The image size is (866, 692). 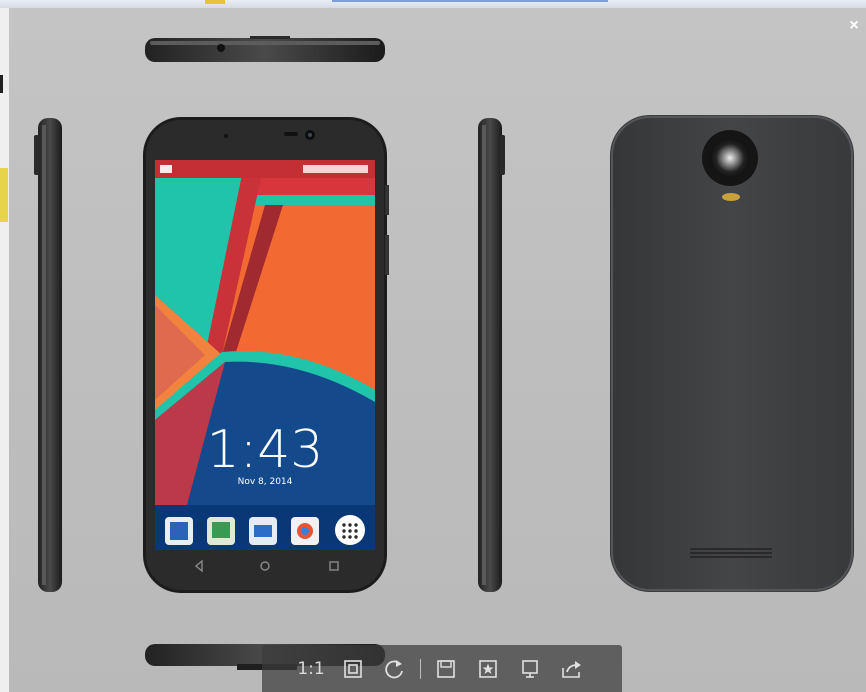 I want to click on star-icon, so click(x=488, y=668).